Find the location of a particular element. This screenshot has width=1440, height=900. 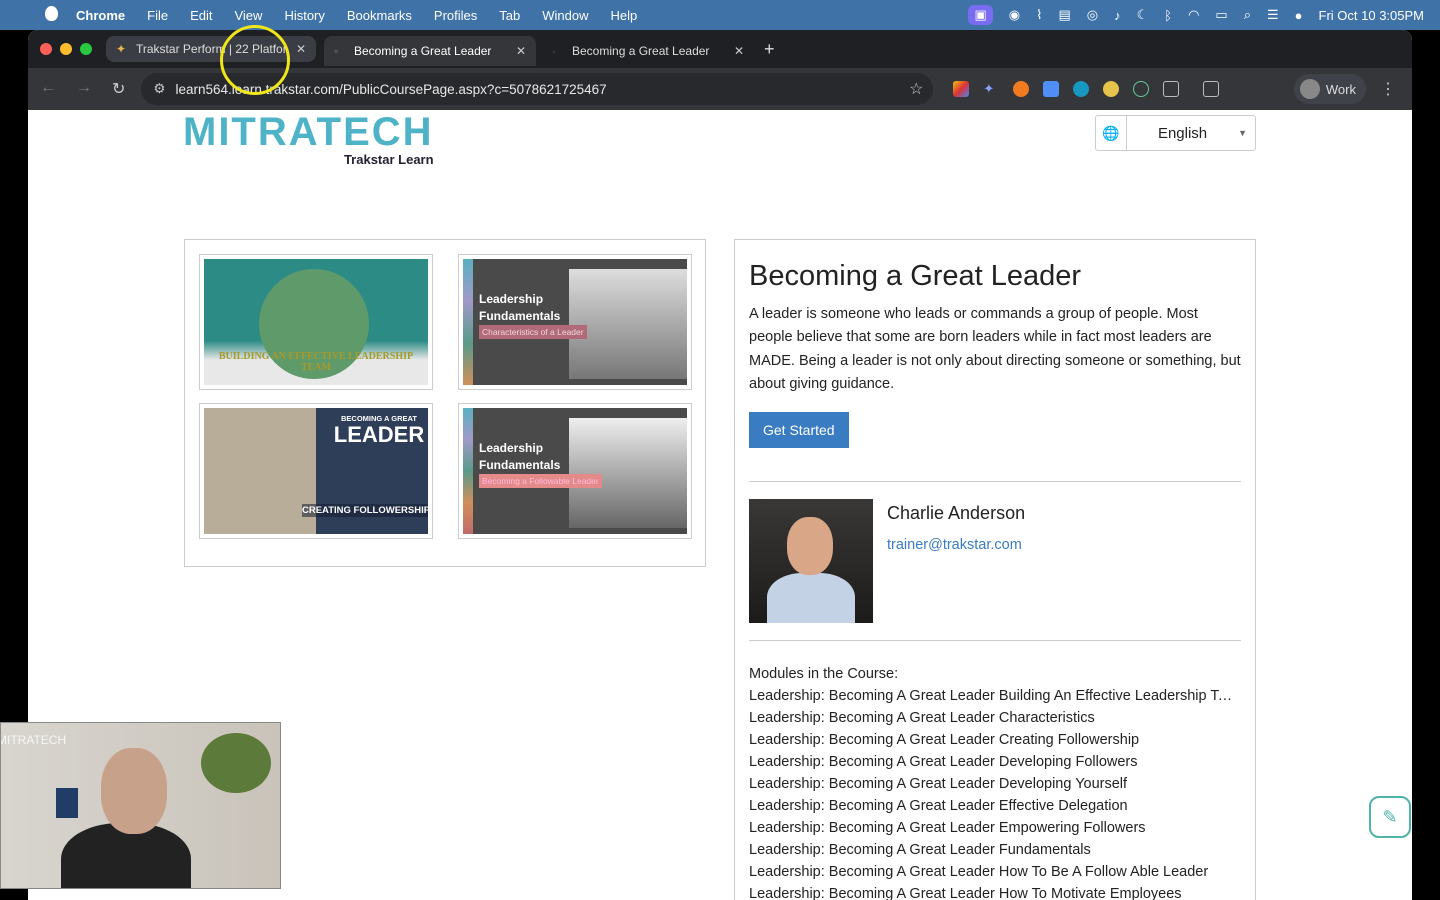

chevron-down-icon: ▼ is located at coordinates (1242, 133).